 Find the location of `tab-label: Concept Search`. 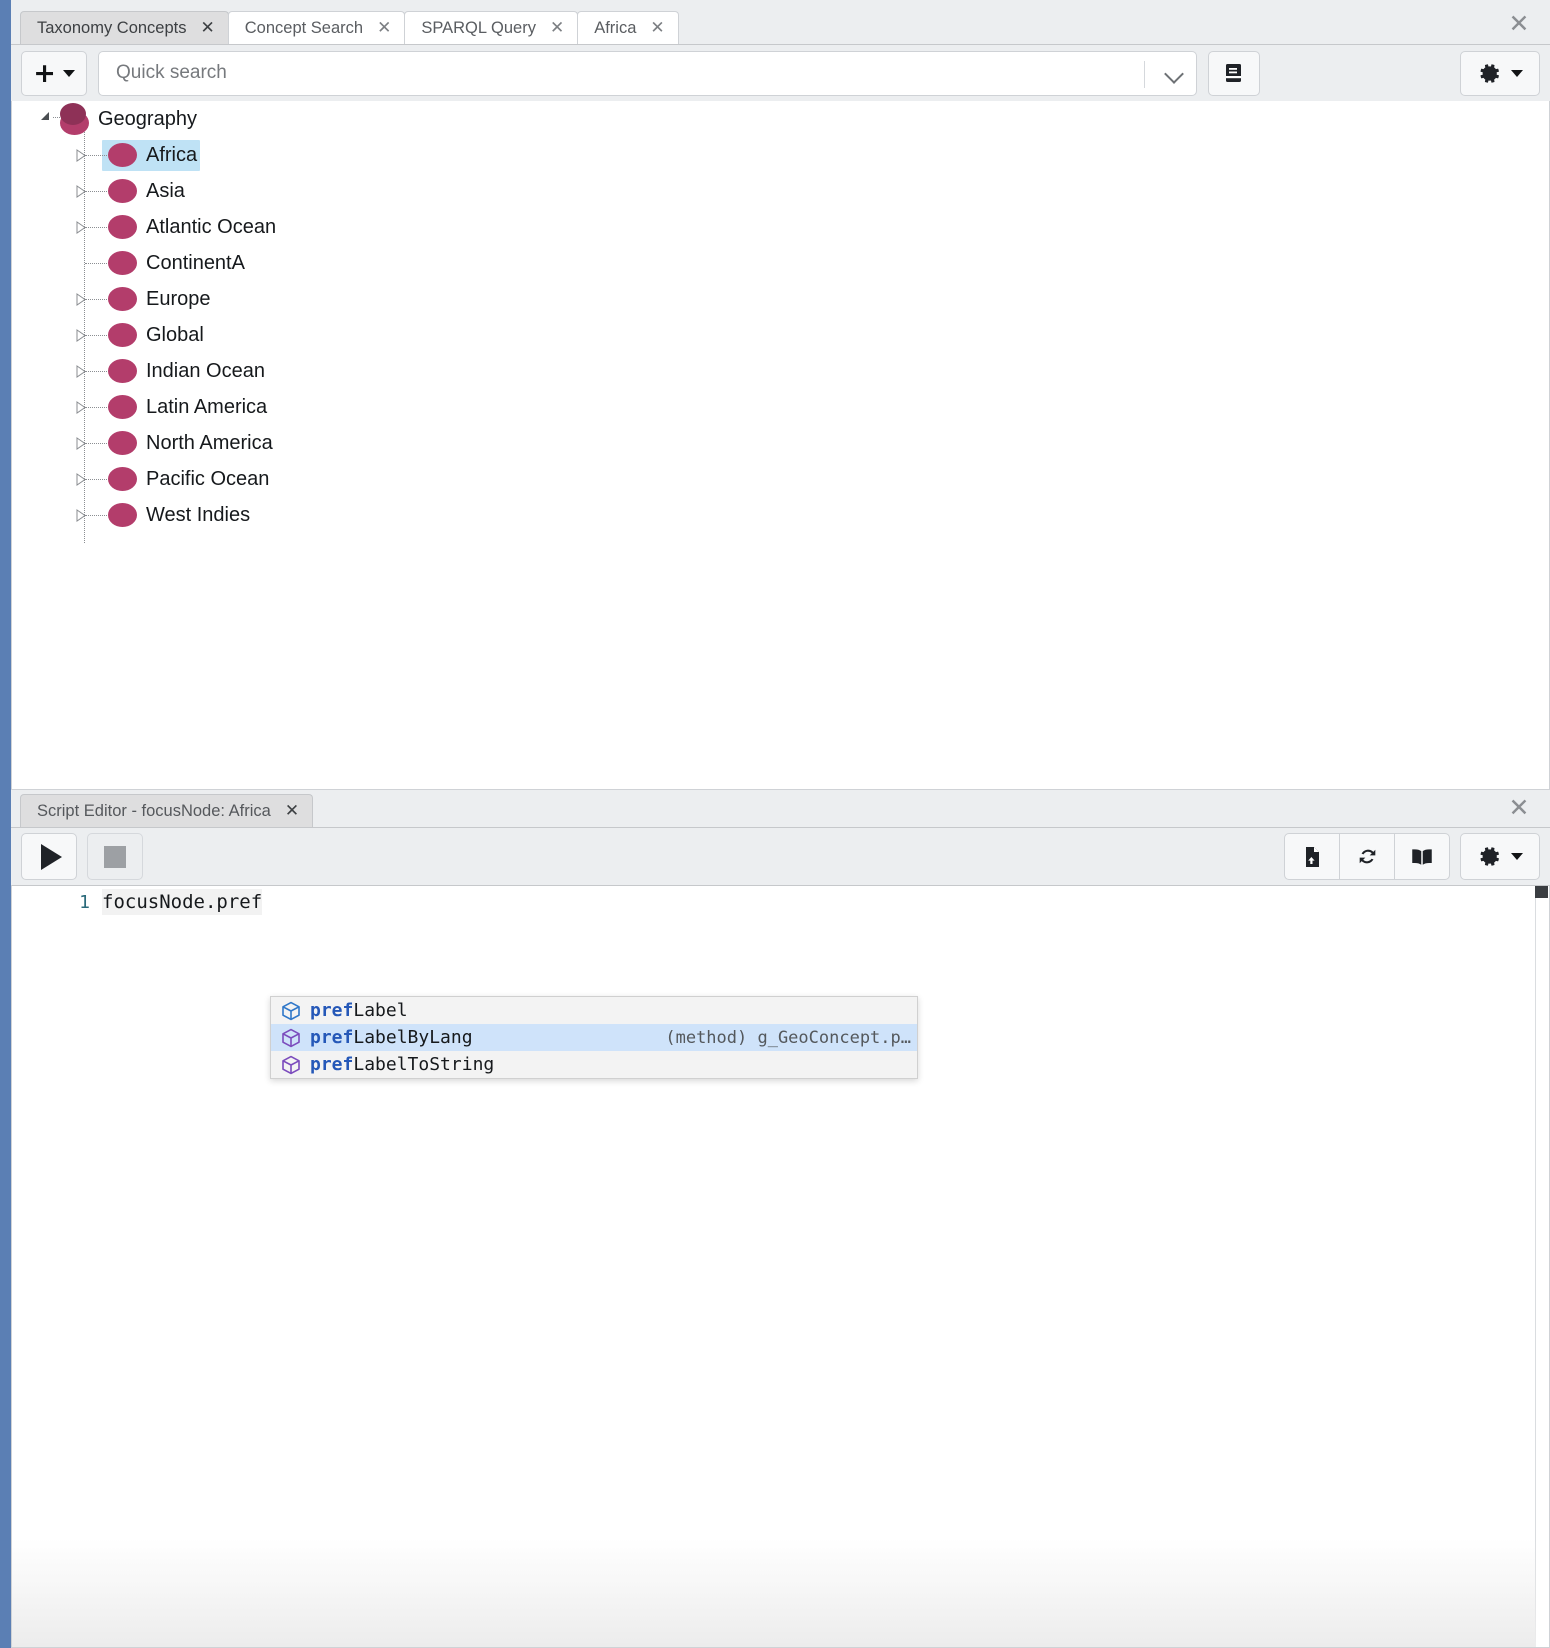

tab-label: Concept Search is located at coordinates (304, 27).